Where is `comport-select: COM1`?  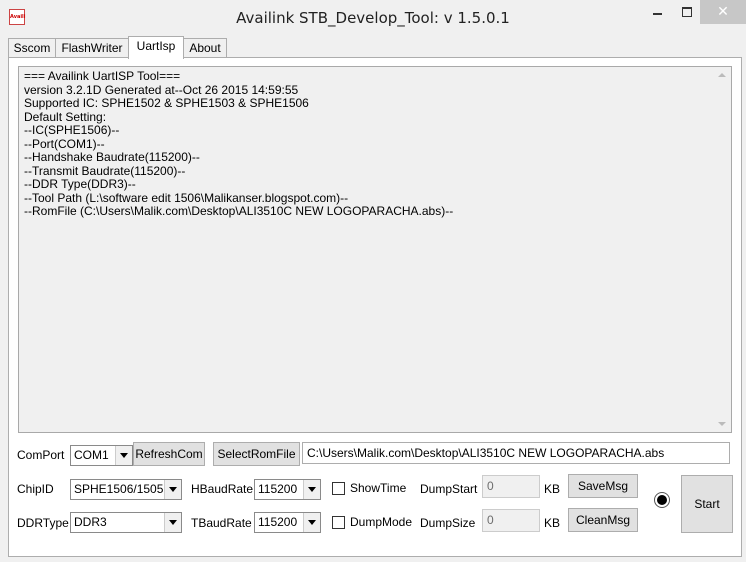
comport-select: COM1 is located at coordinates (101, 455).